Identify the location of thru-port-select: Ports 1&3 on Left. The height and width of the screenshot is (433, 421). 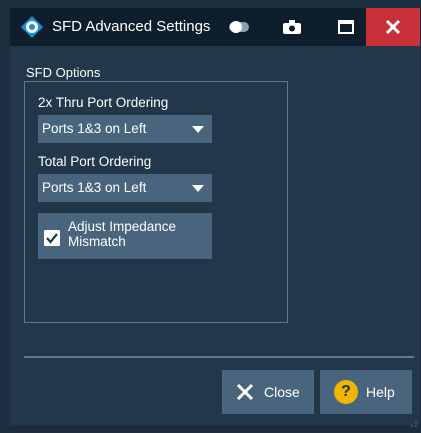
(125, 129).